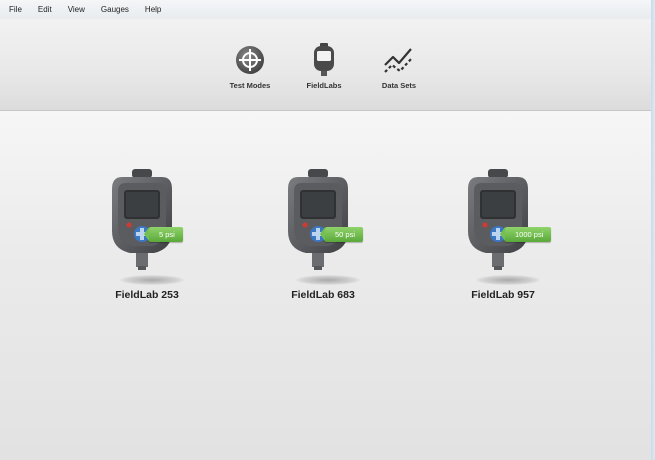 This screenshot has width=655, height=460. Describe the element at coordinates (250, 60) in the screenshot. I see `crosshair-icon` at that location.